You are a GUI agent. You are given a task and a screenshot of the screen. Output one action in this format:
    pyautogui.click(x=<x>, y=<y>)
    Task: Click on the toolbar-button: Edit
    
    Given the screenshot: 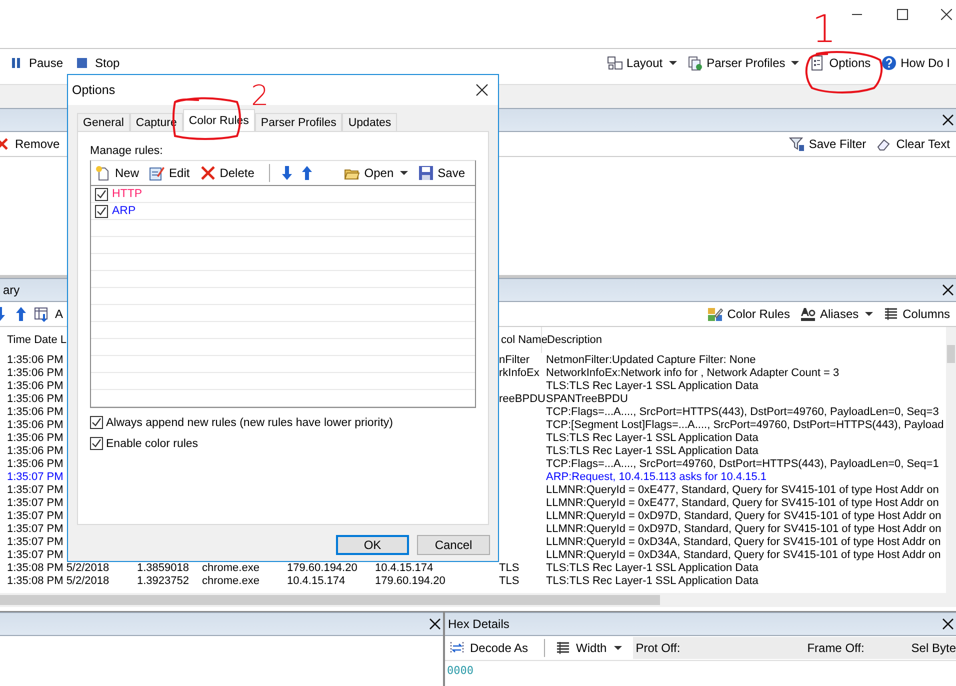 What is the action you would take?
    pyautogui.click(x=179, y=173)
    